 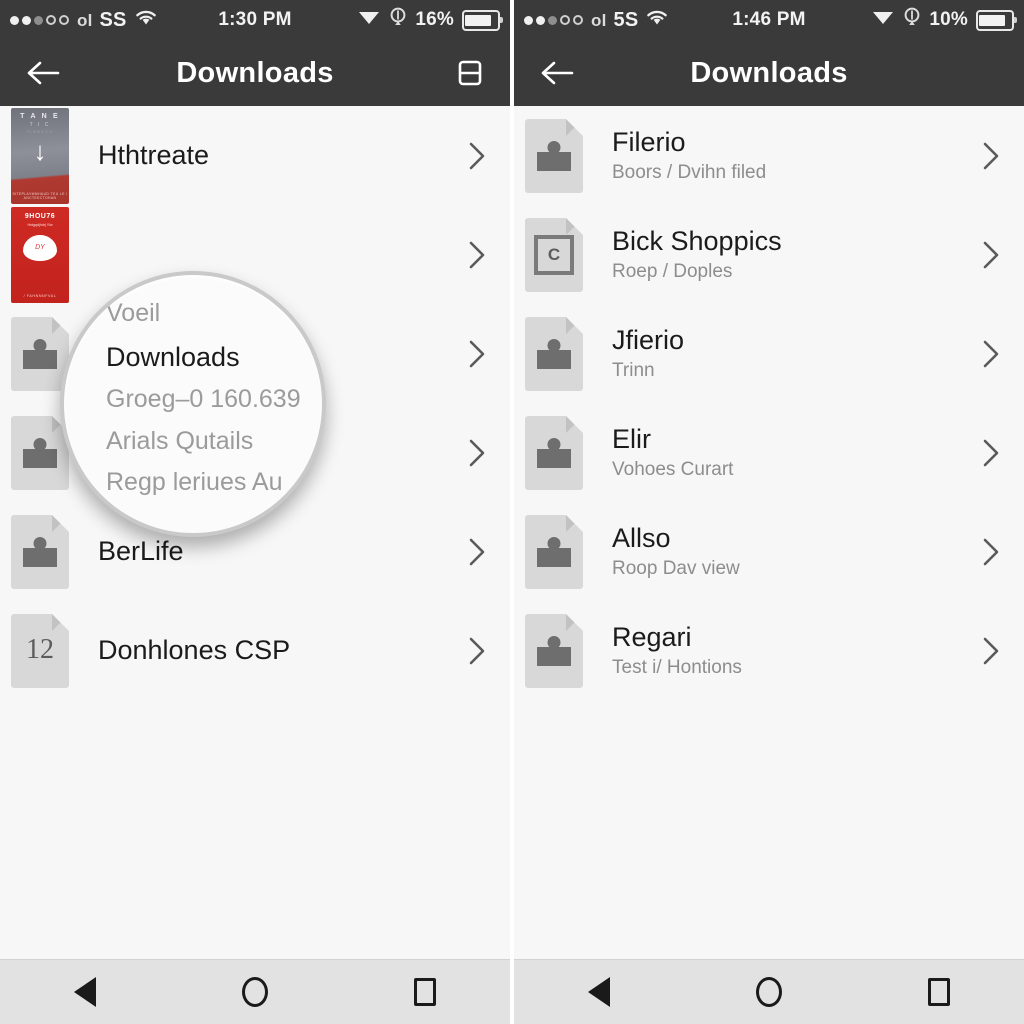 I want to click on file-number-label: 12, so click(x=40, y=649).